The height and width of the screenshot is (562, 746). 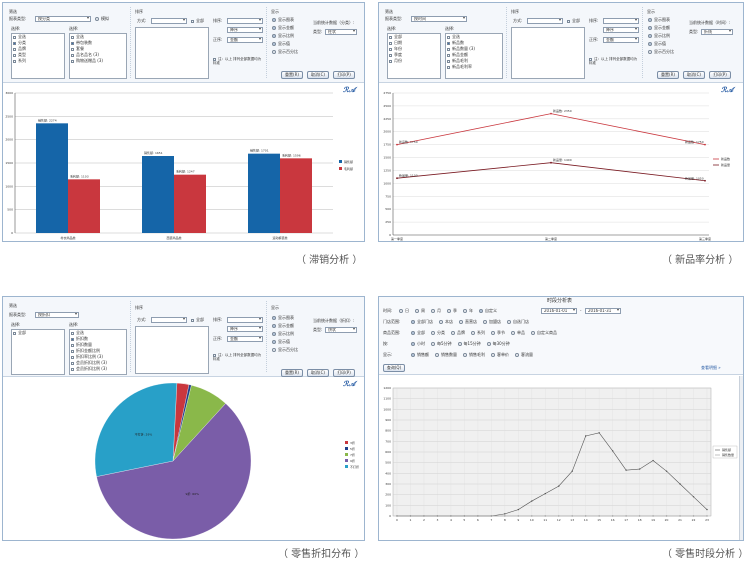 I want to click on category-list: 全部 日期 年份 季度 月份, so click(x=414, y=56).